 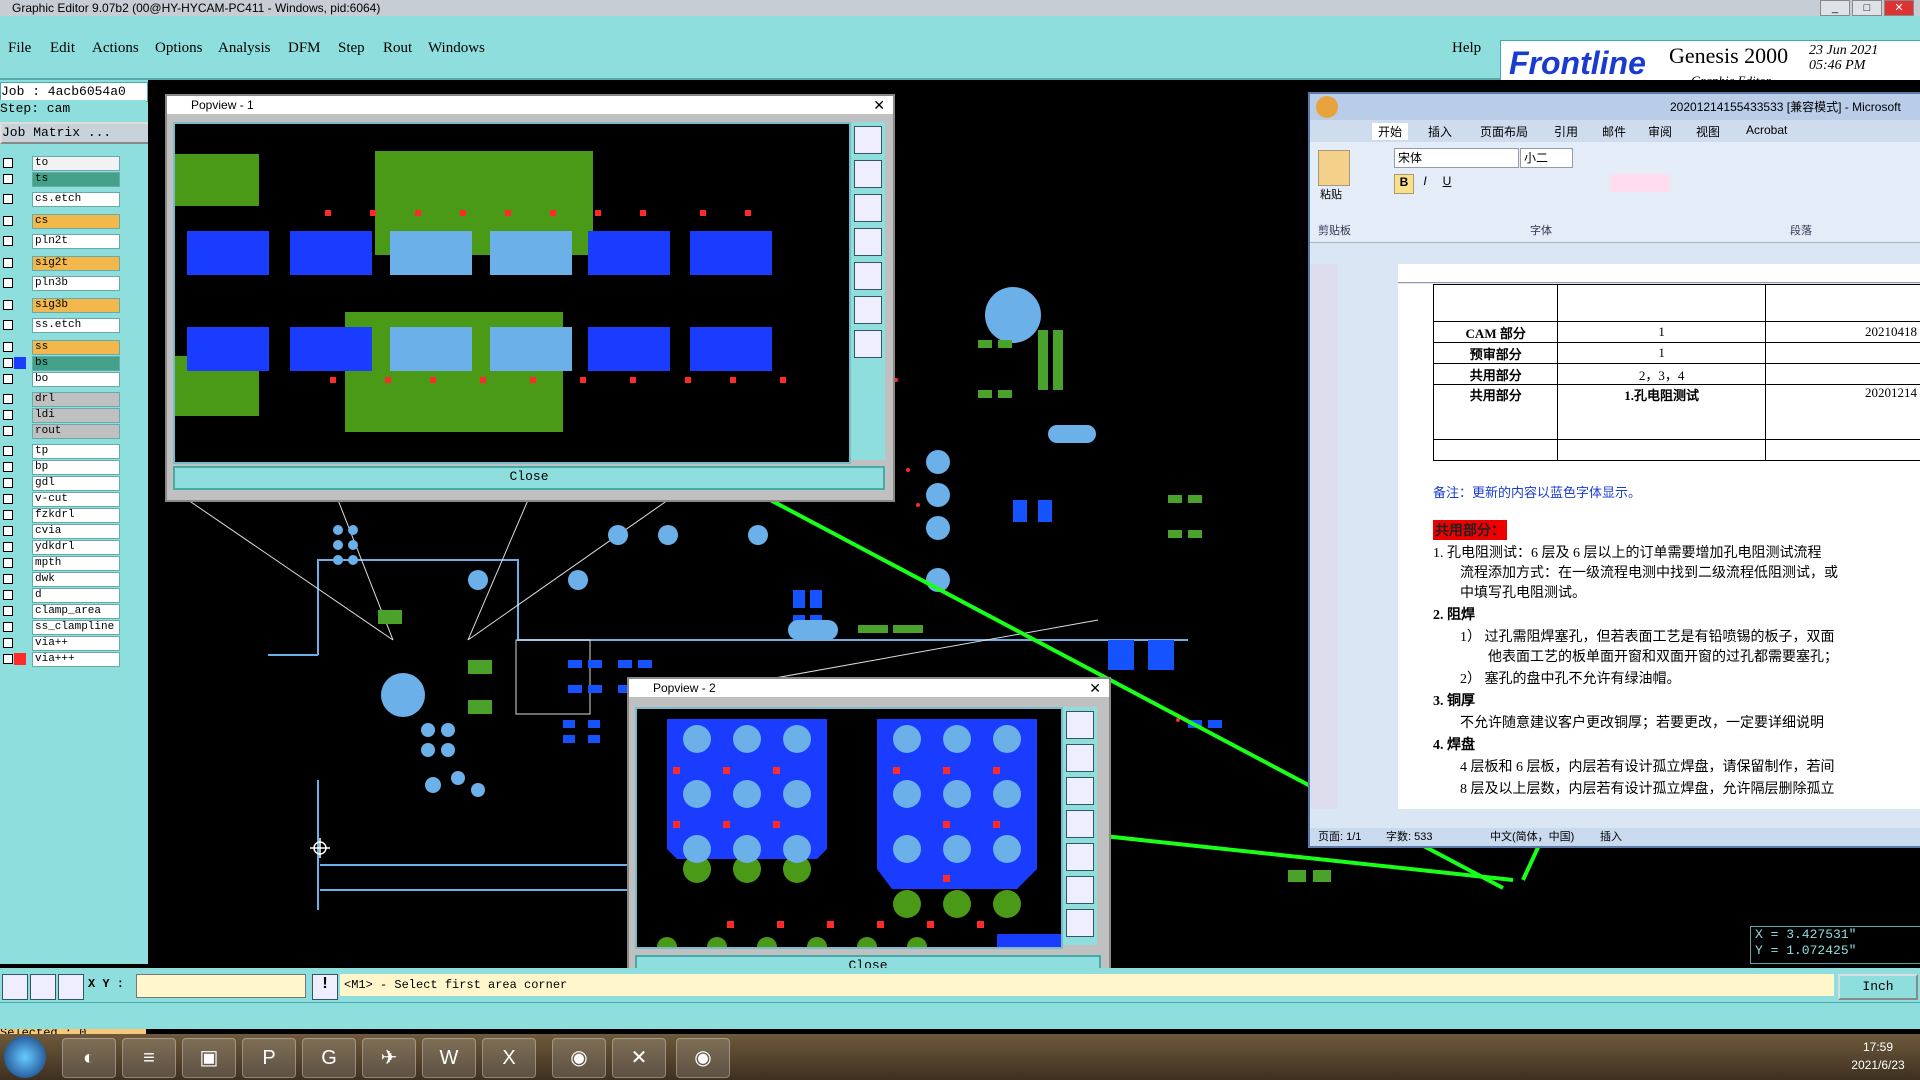 I want to click on zoom-window-icon, so click(x=15, y=987).